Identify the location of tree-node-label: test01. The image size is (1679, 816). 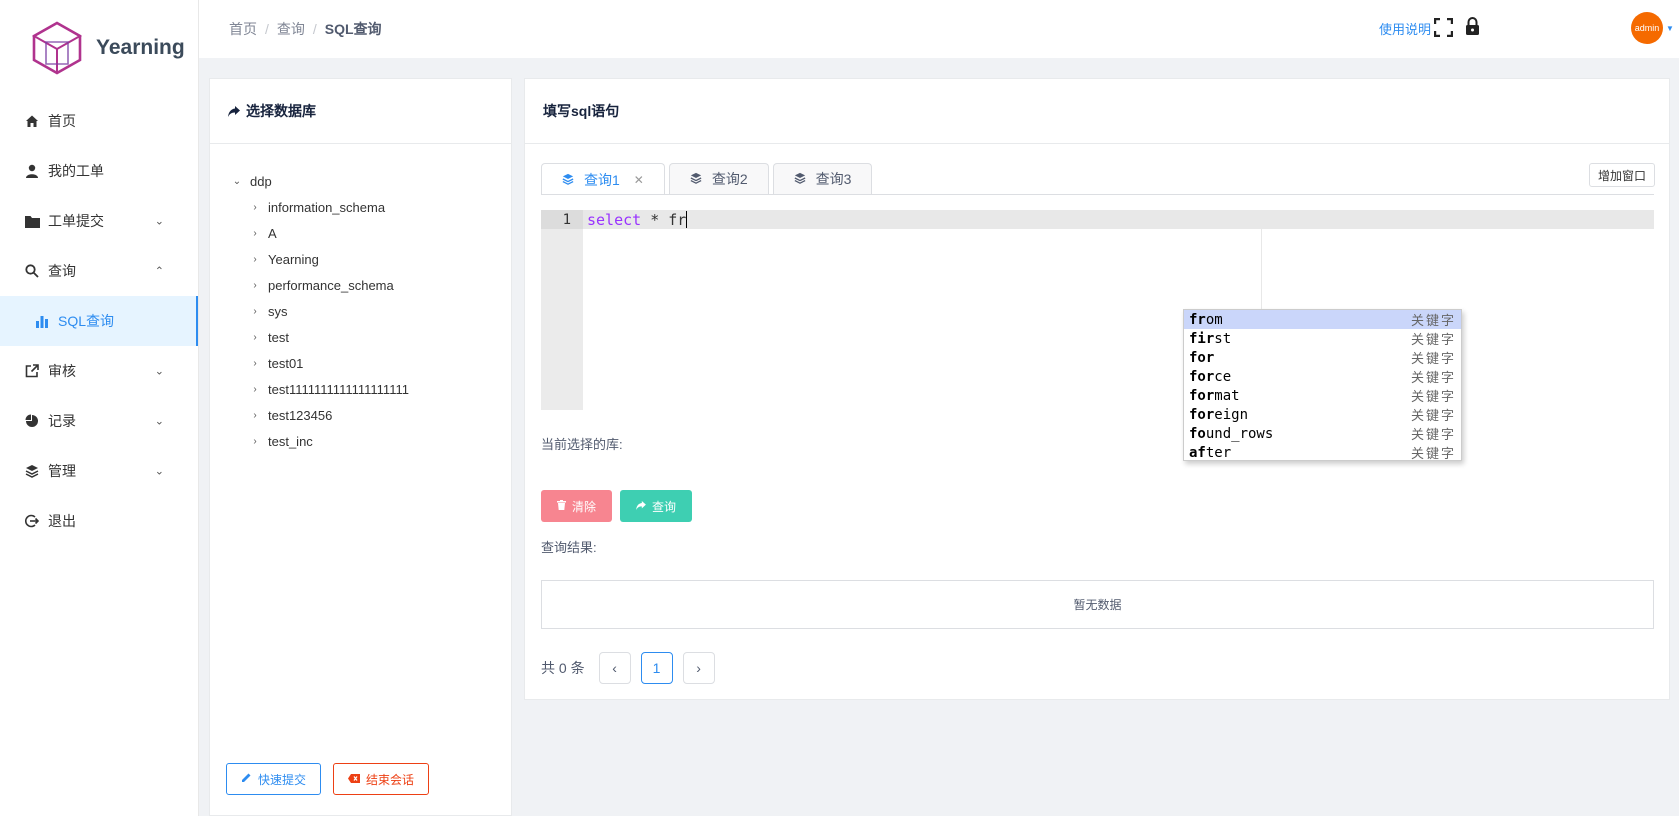
(285, 363).